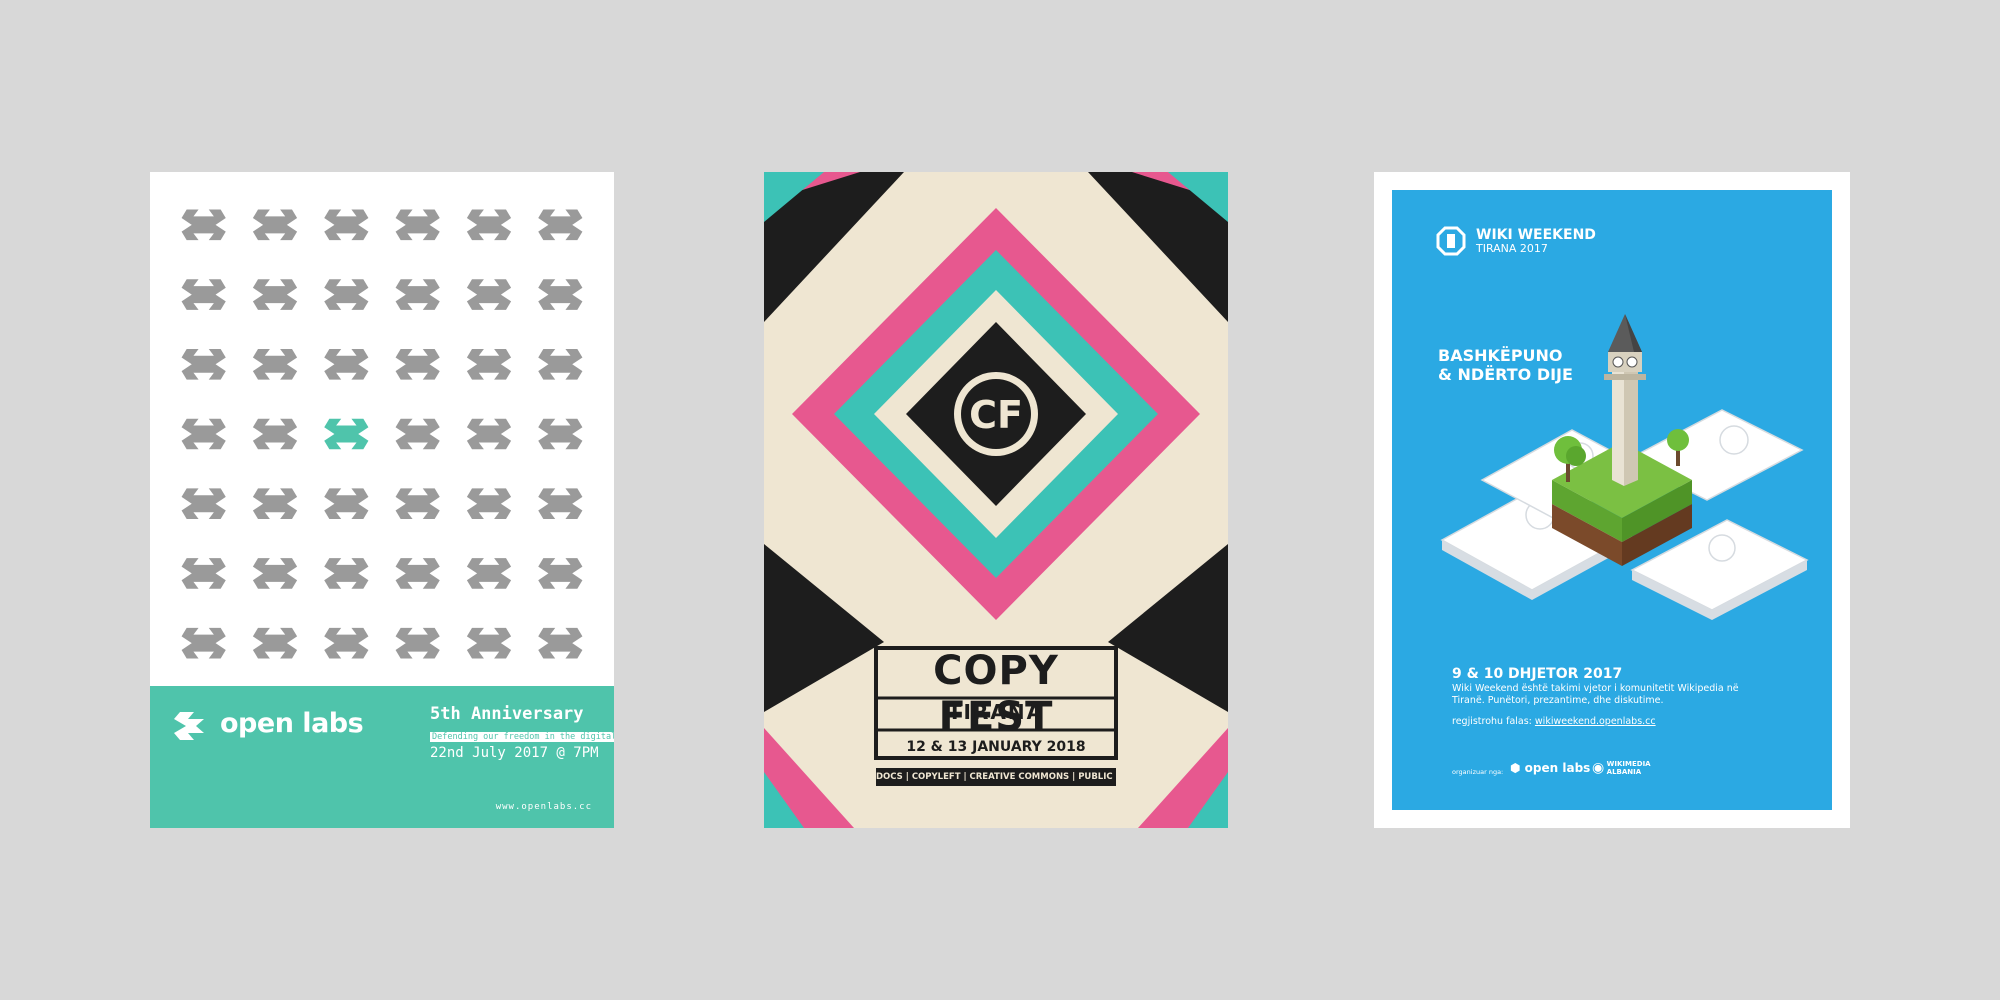 Image resolution: width=2000 pixels, height=1000 pixels. Describe the element at coordinates (834, 247) in the screenshot. I see `corner-top-left-zigzag` at that location.